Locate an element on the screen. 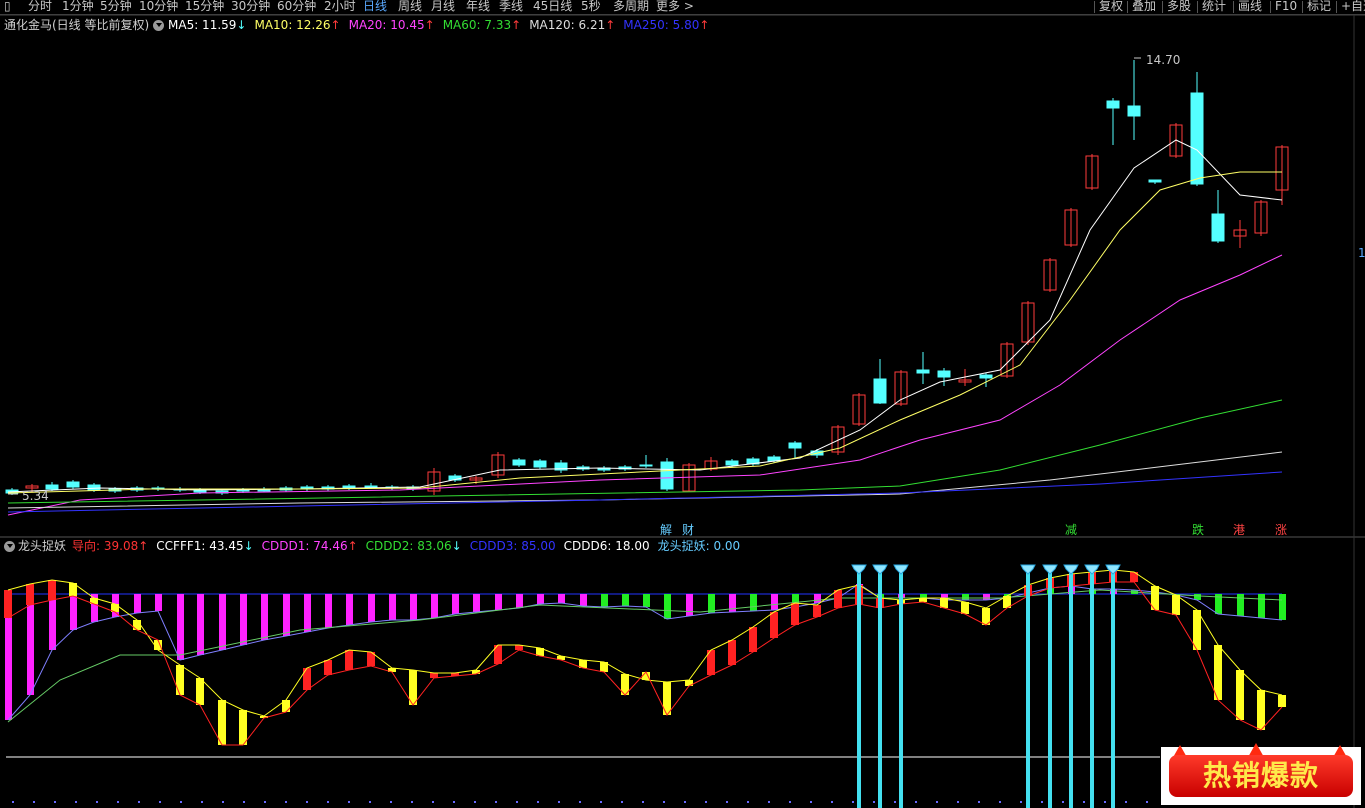  signal-label: 港 is located at coordinates (1239, 530).